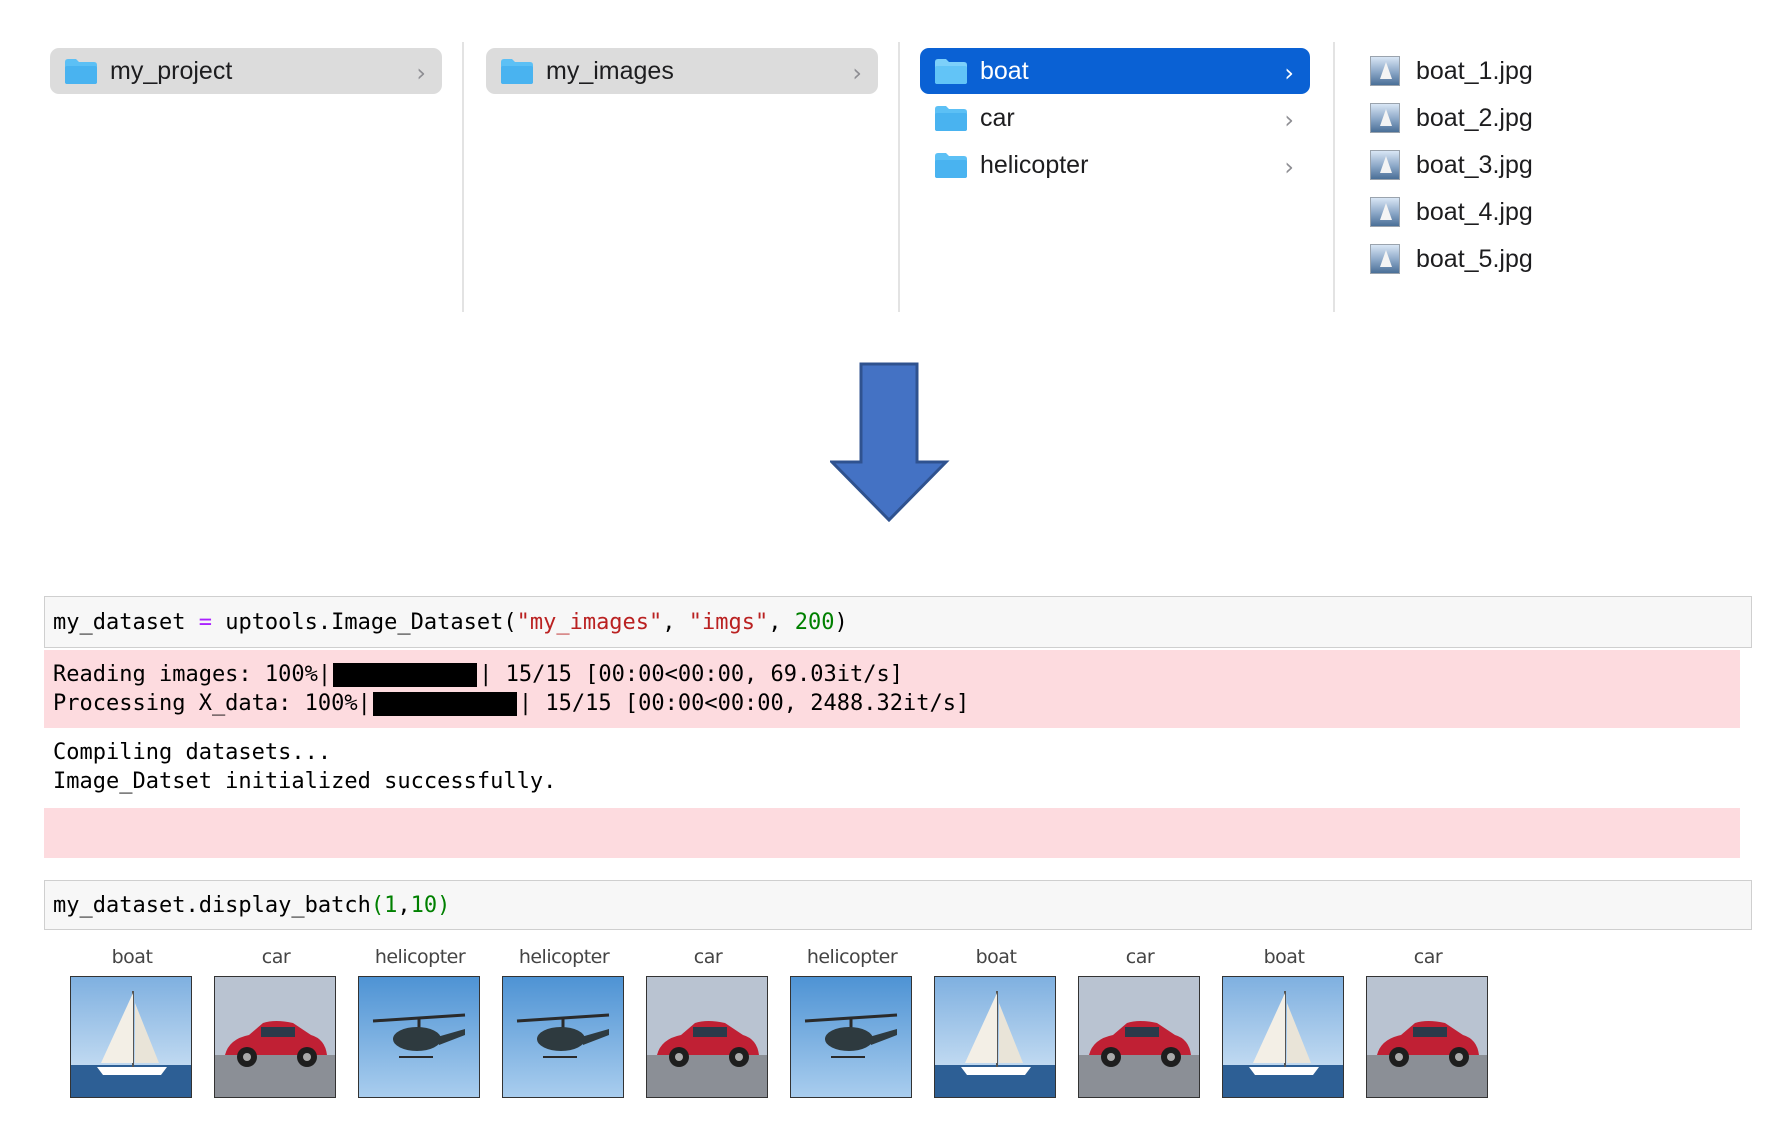 The width and height of the screenshot is (1784, 1136). What do you see at coordinates (364, 622) in the screenshot?
I see `code-token: uptools.Image_Dataset(` at bounding box center [364, 622].